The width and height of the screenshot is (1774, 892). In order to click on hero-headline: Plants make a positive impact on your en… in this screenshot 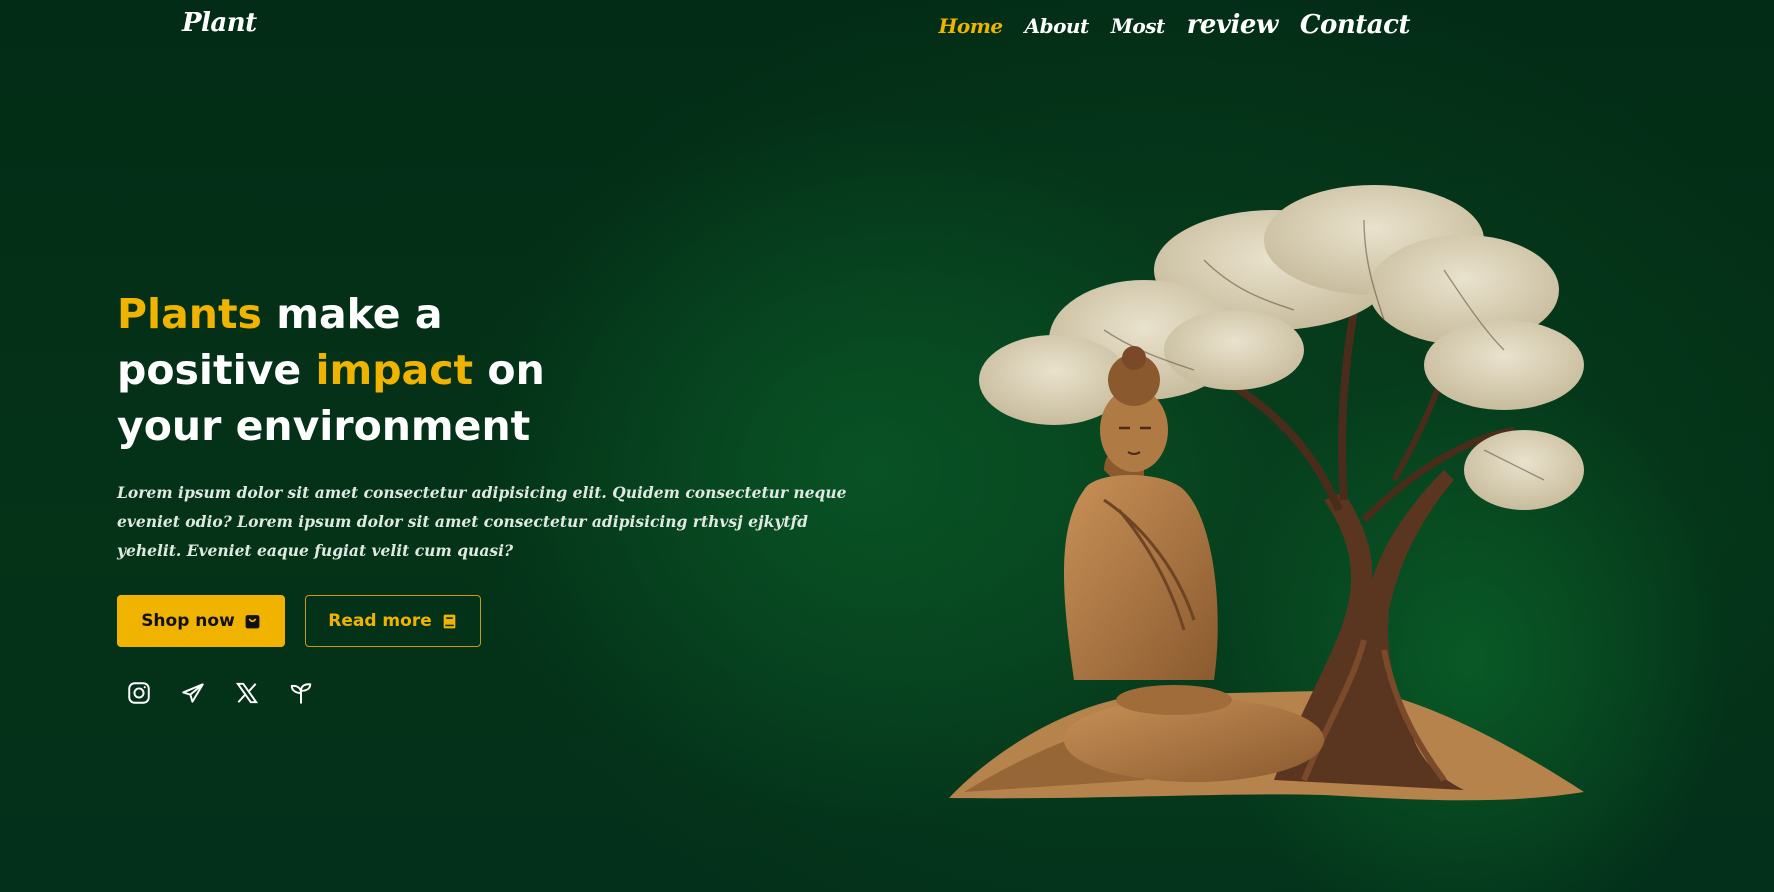, I will do `click(357, 370)`.